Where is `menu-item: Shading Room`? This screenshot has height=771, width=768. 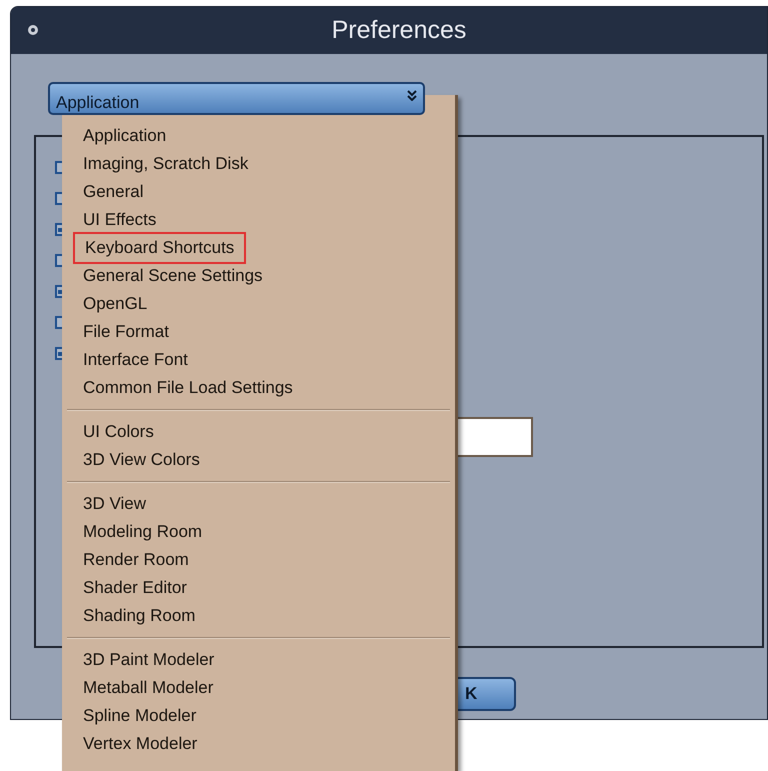
menu-item: Shading Room is located at coordinates (136, 616).